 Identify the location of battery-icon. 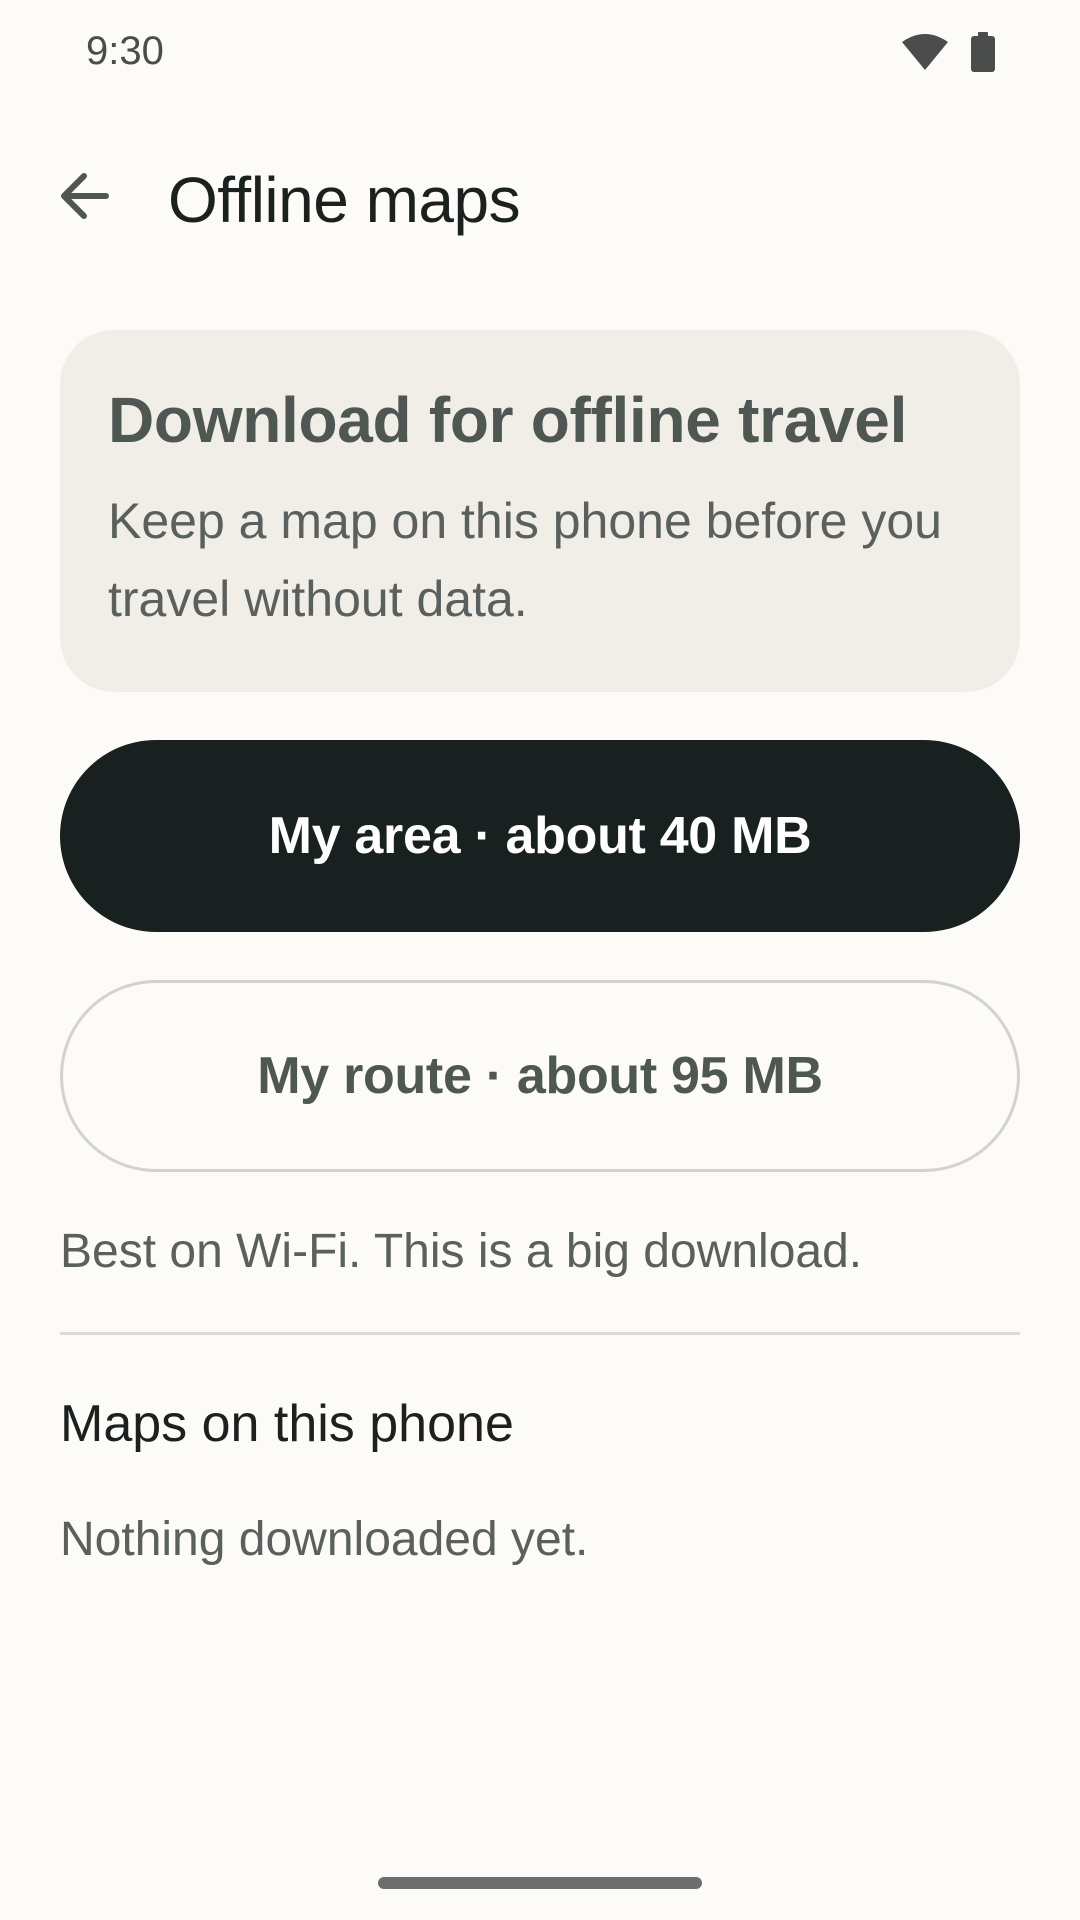
(983, 54).